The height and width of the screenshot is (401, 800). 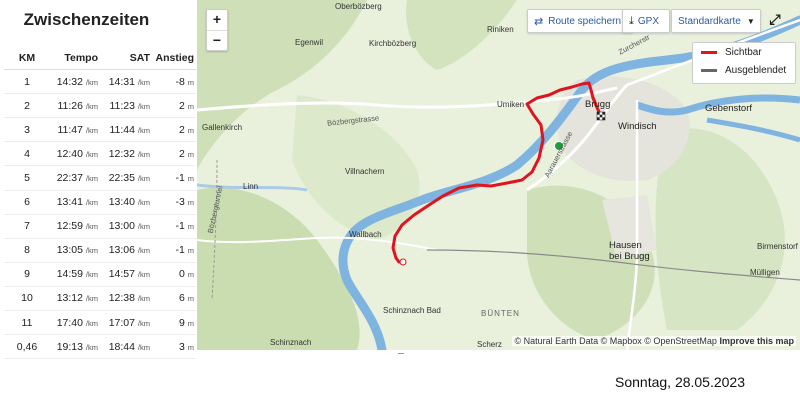 I want to click on split-tempo: 14:59 /km, so click(x=77, y=274).